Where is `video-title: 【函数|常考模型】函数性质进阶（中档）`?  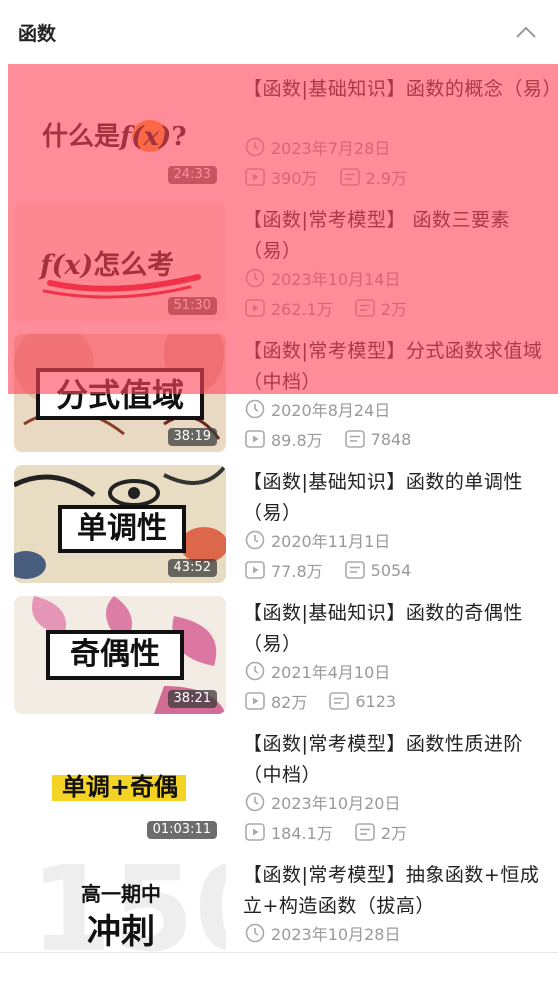
video-title: 【函数|常考模型】函数性质进阶（中档） is located at coordinates (398, 760).